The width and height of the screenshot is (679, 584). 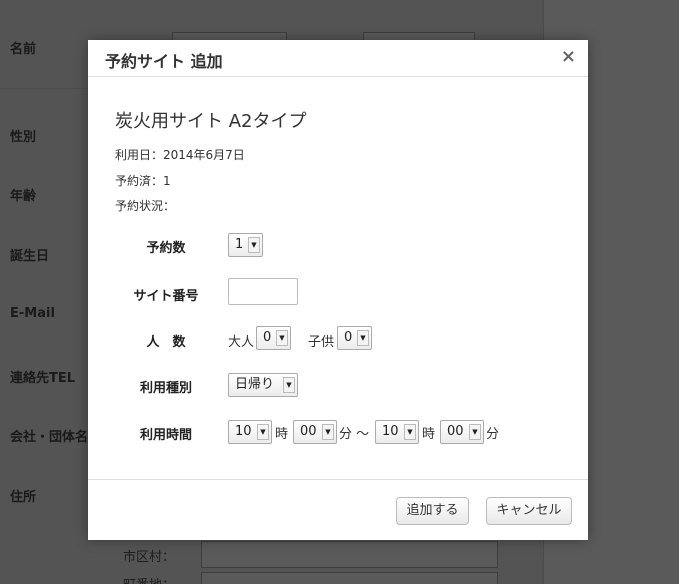 I want to click on bg-label-birthday: 誕生日, so click(x=30, y=256).